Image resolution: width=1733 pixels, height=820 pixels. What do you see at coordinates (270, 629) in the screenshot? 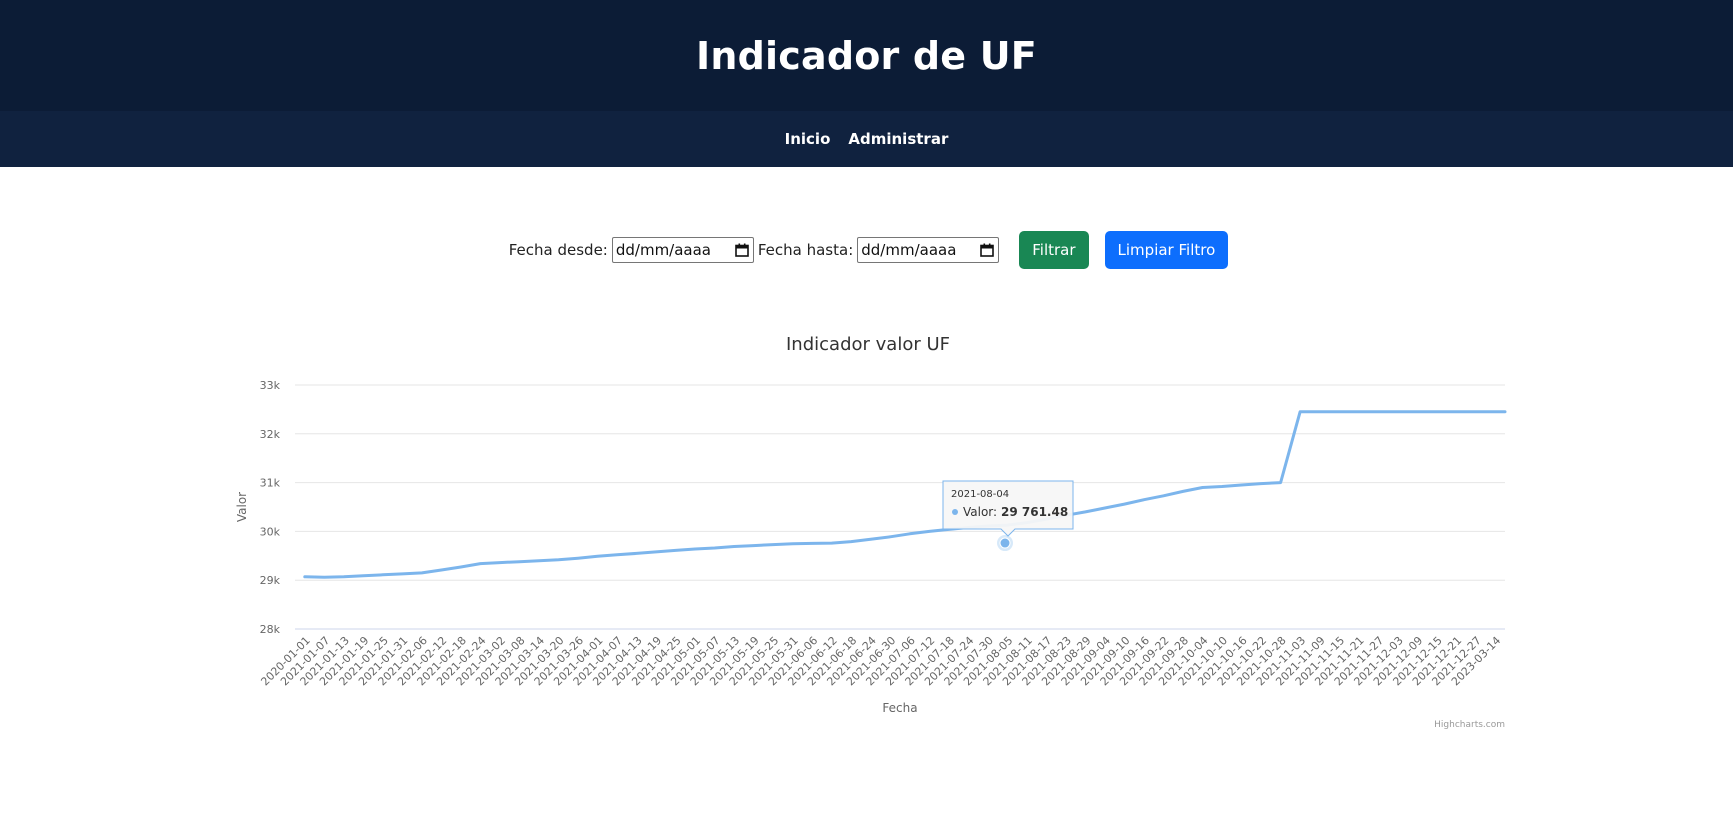
I see `y-tick-label: 28k` at bounding box center [270, 629].